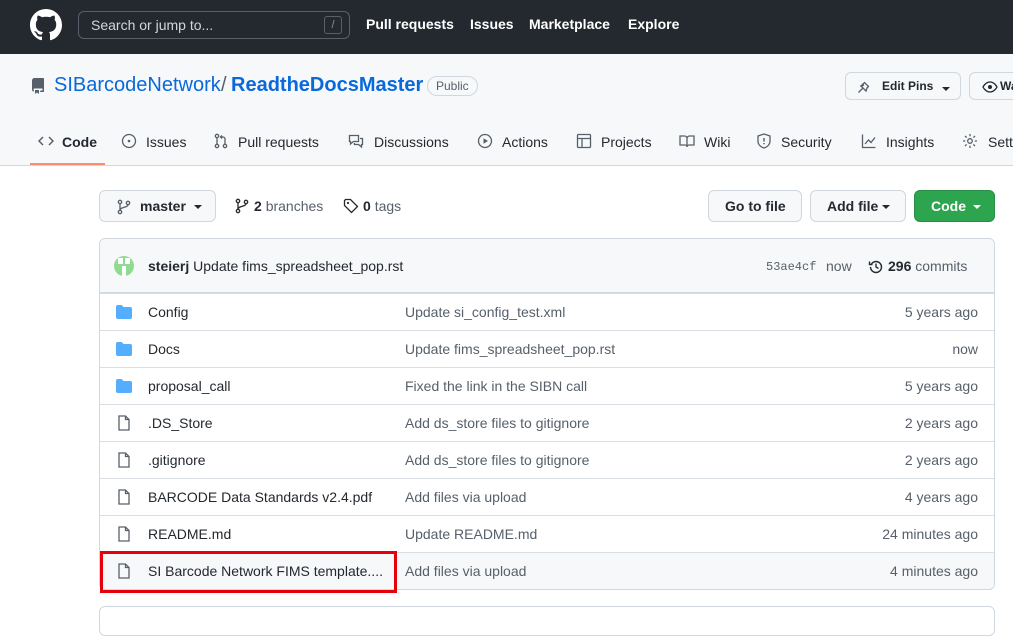 This screenshot has height=636, width=1013. I want to click on table-row: Docs Update fims_spreadsheet_pop.rst now, so click(547, 348).